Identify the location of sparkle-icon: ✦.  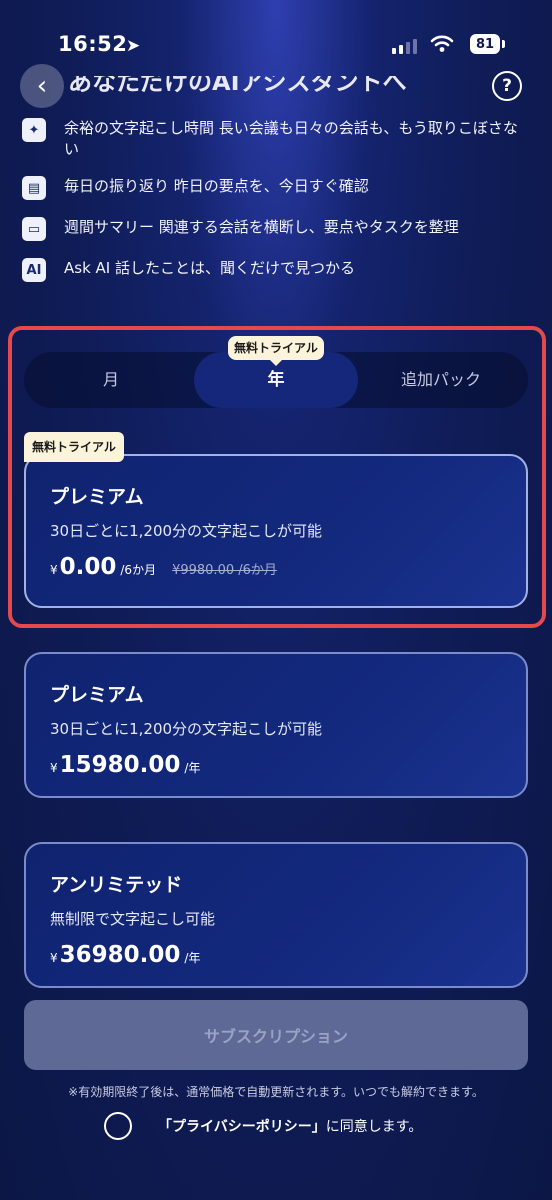
(34, 130).